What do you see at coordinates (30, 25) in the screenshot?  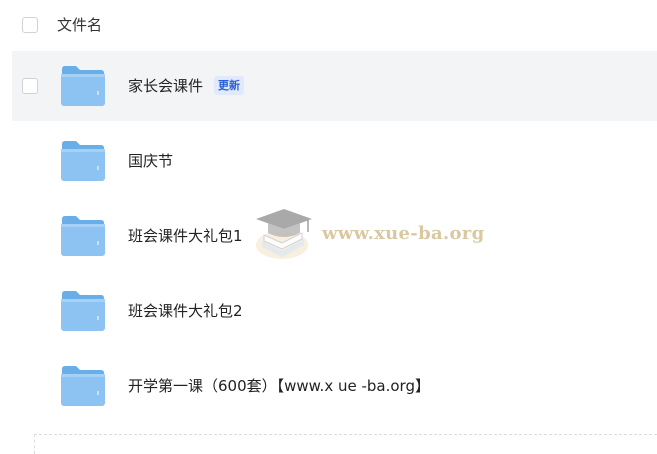 I see `select-all-checkbox` at bounding box center [30, 25].